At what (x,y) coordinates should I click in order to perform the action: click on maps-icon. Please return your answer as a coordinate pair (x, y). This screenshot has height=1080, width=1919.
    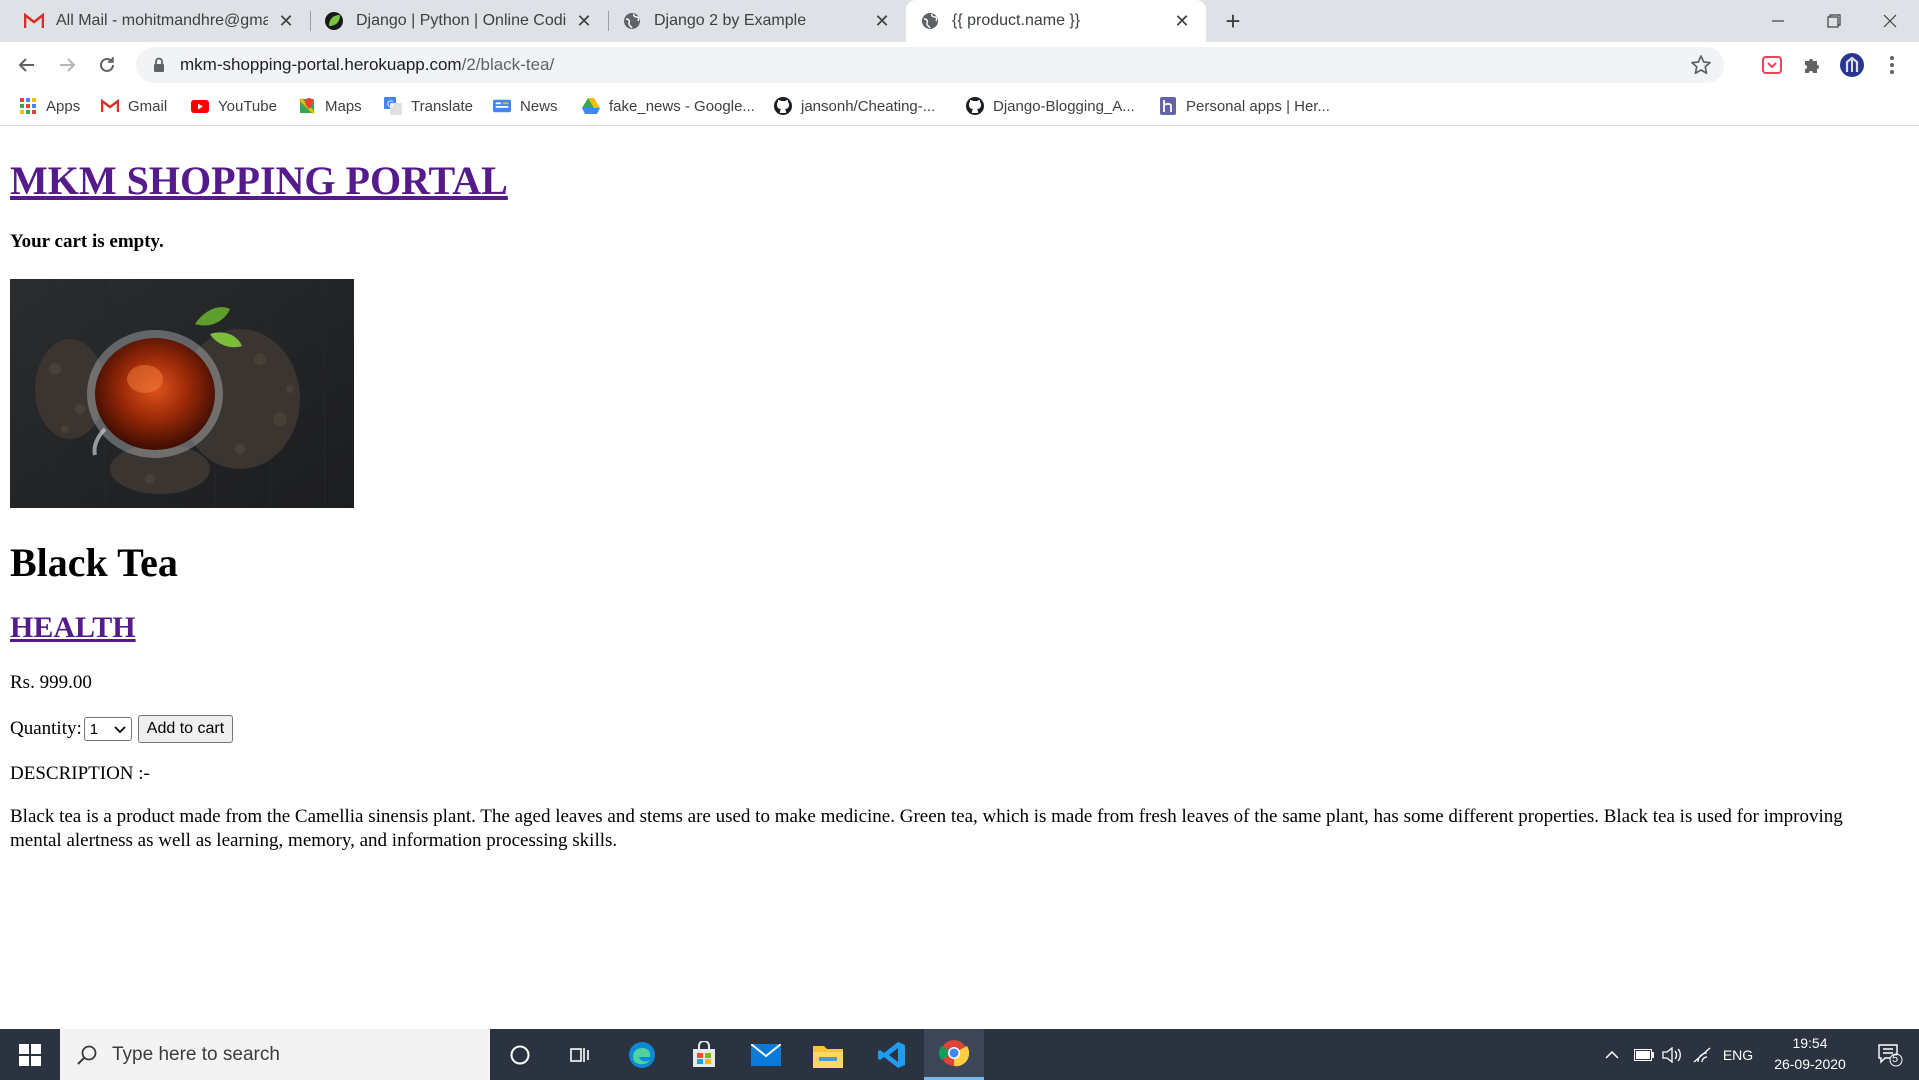
    Looking at the image, I should click on (307, 106).